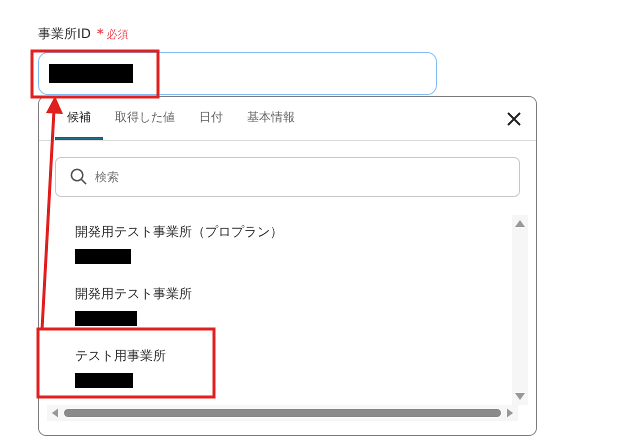 This screenshot has width=643, height=446. Describe the element at coordinates (520, 397) in the screenshot. I see `scroll-down-icon` at that location.